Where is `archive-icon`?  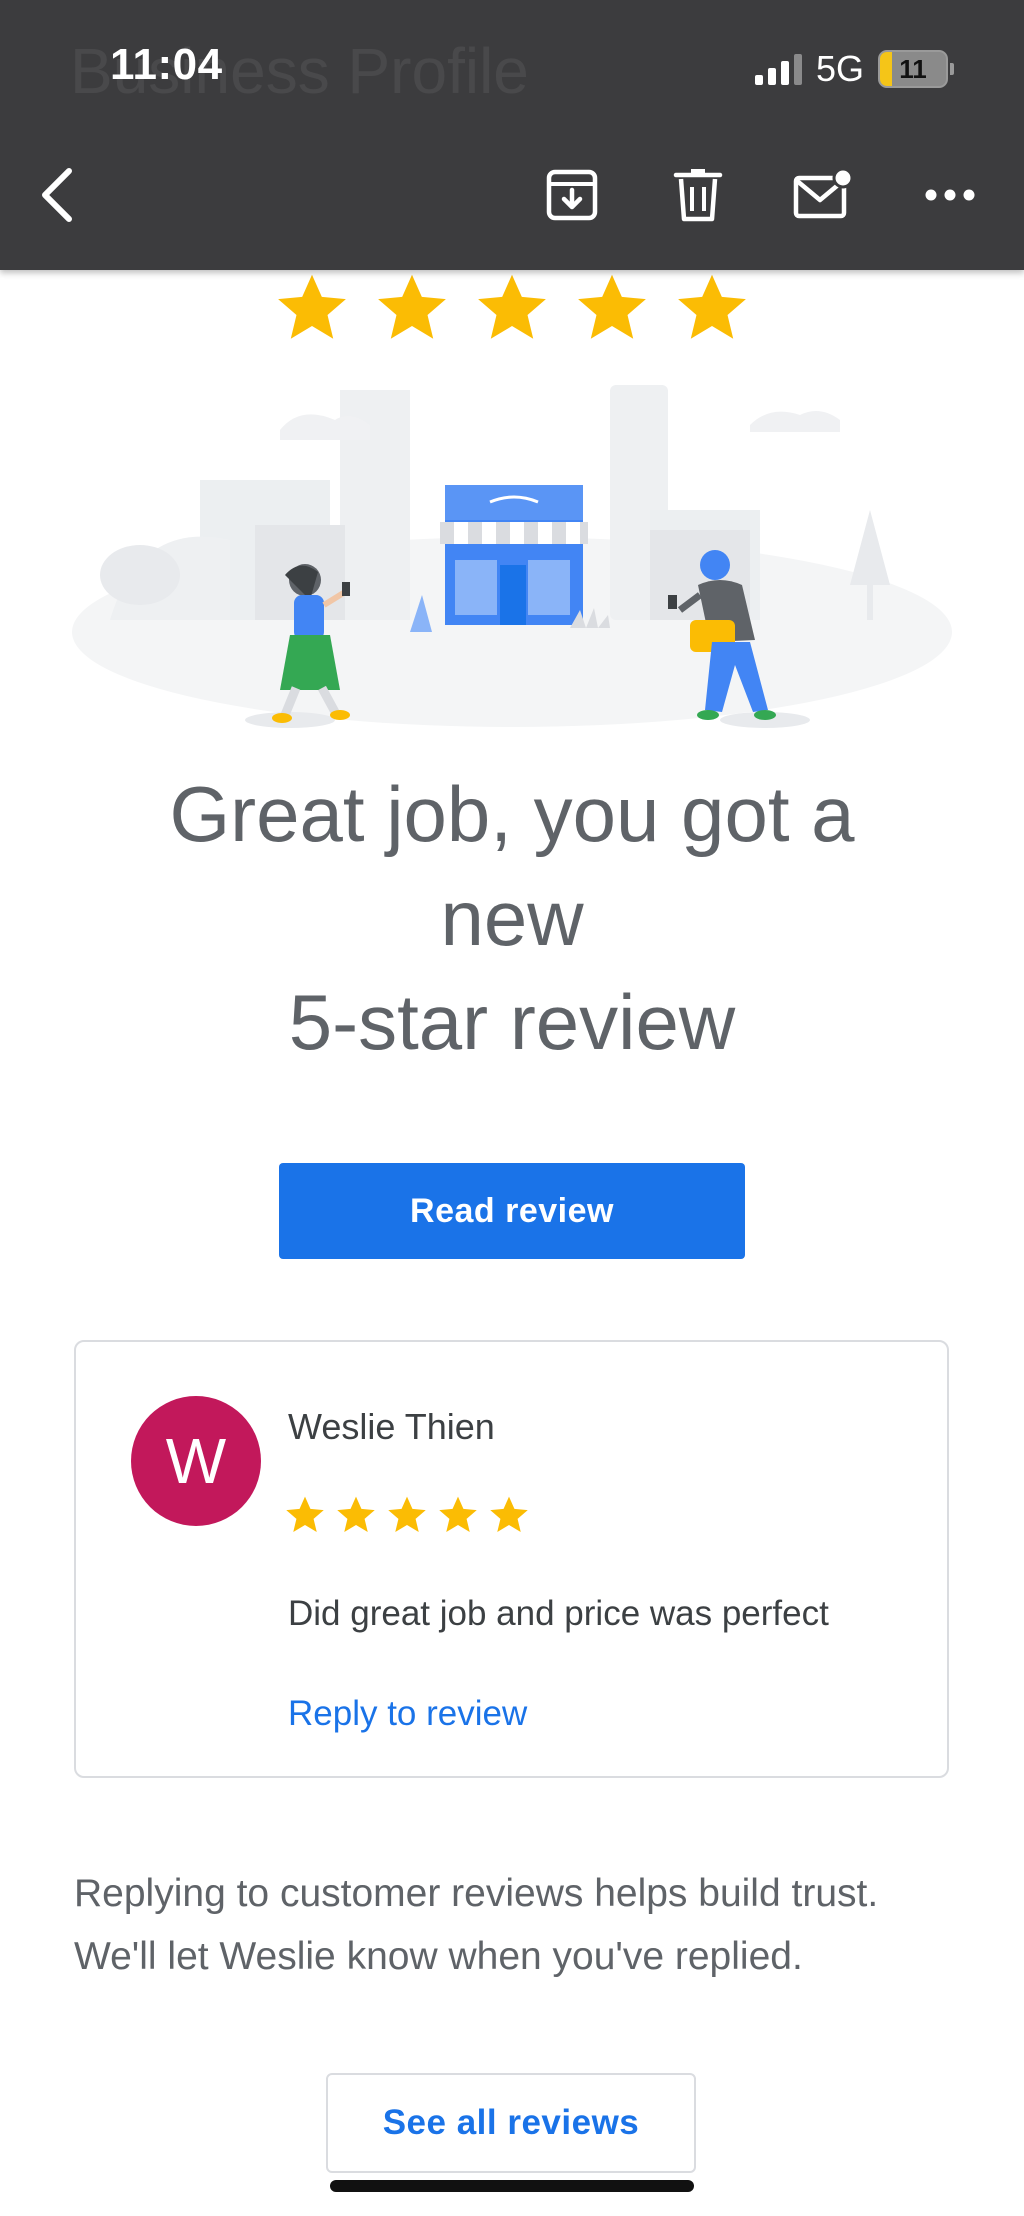
archive-icon is located at coordinates (572, 195).